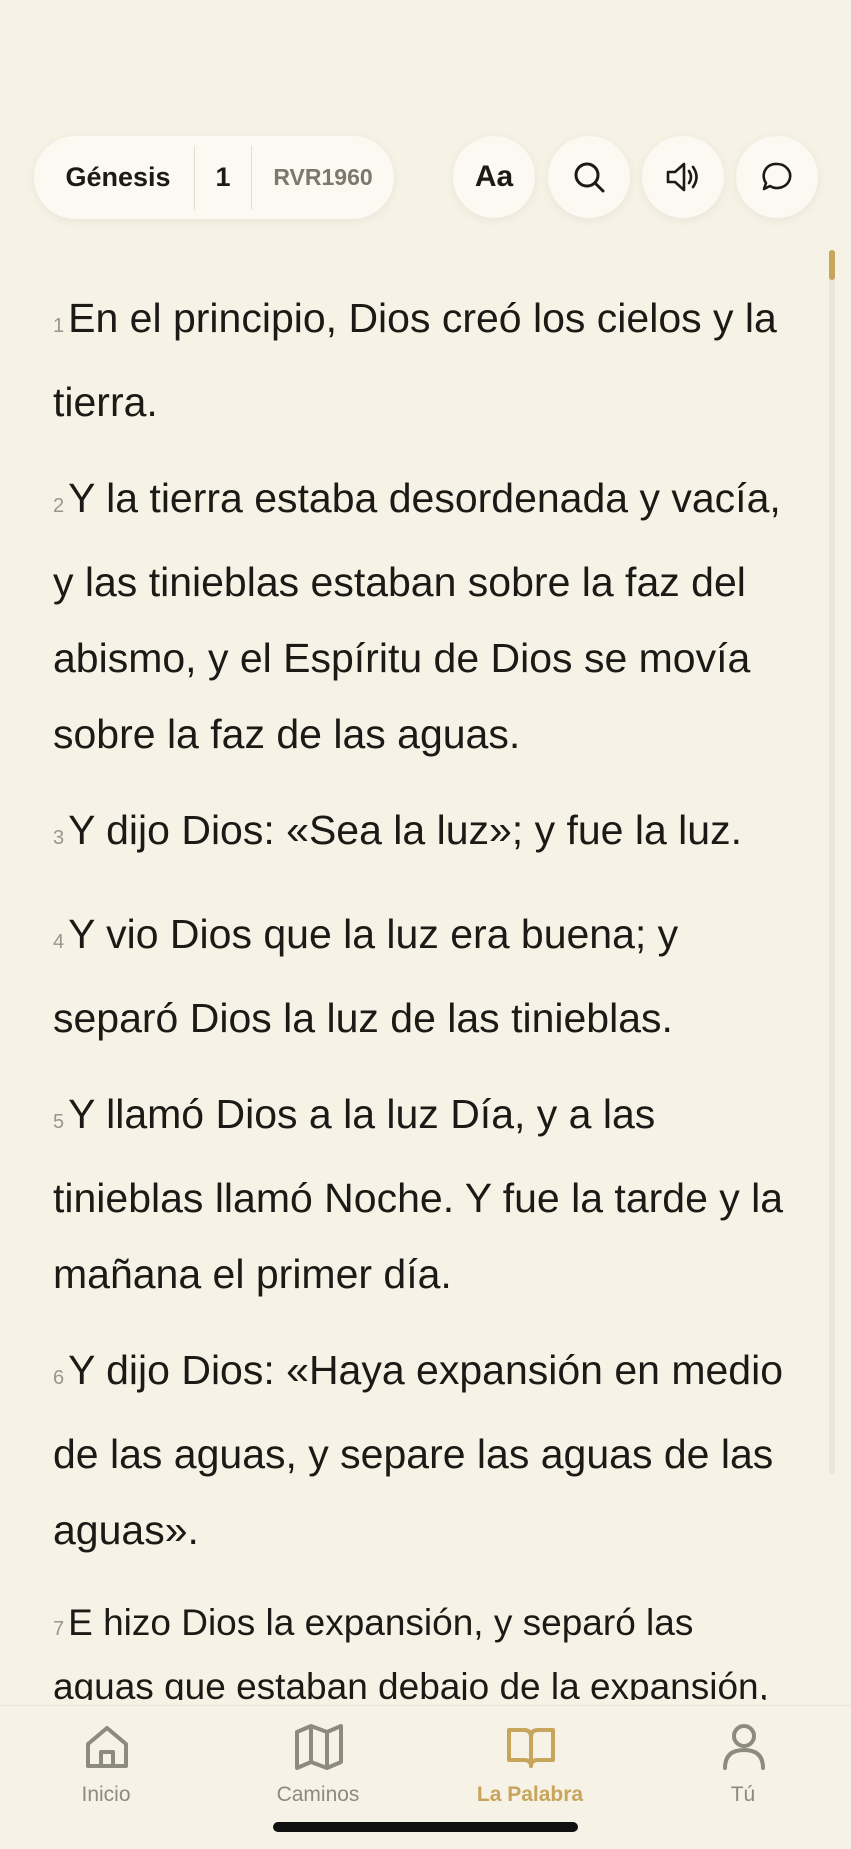 The height and width of the screenshot is (1849, 851). What do you see at coordinates (323, 177) in the screenshot?
I see `version-selector: RVR1960` at bounding box center [323, 177].